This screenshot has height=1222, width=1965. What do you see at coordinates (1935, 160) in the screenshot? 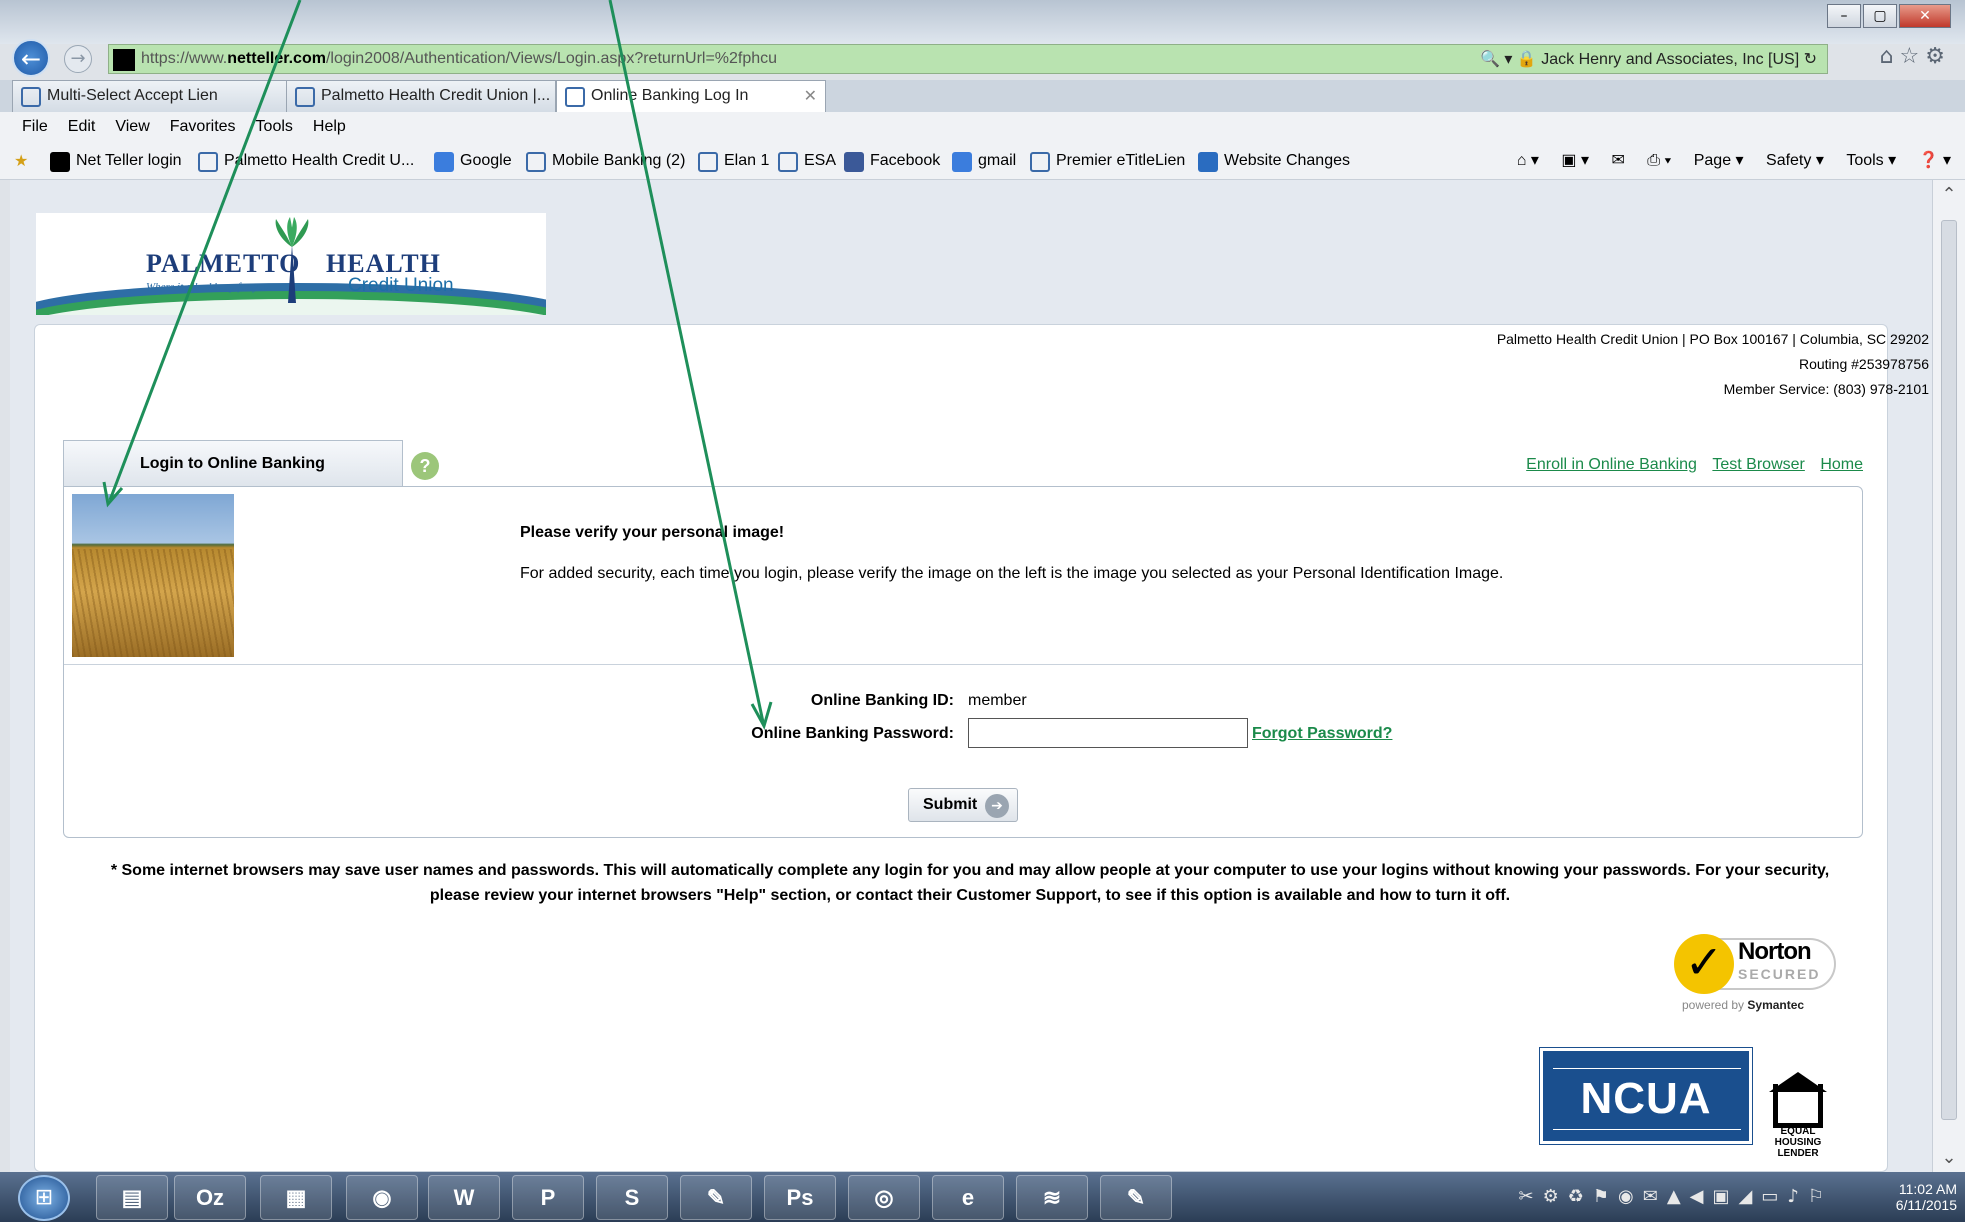
I see `help-icon: ❓ ▾` at bounding box center [1935, 160].